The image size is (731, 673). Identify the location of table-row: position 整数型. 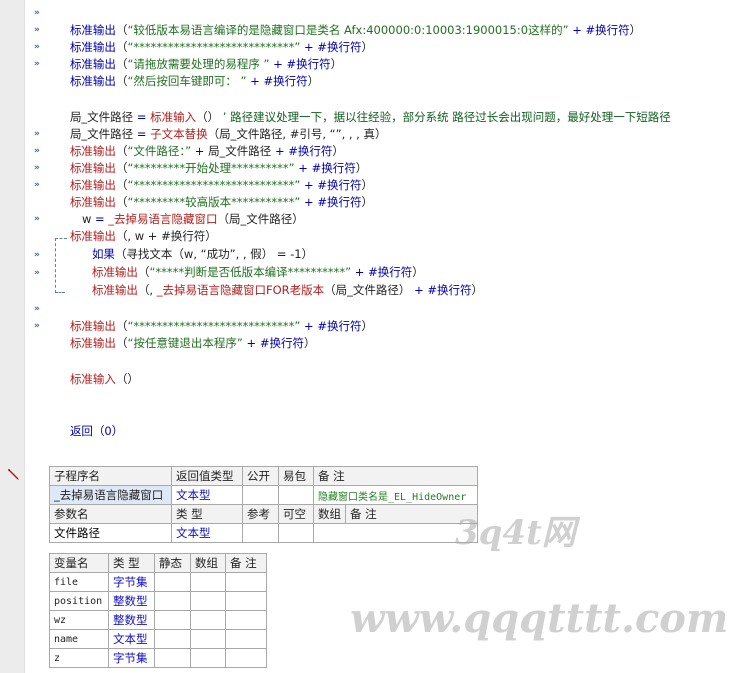
(158, 601).